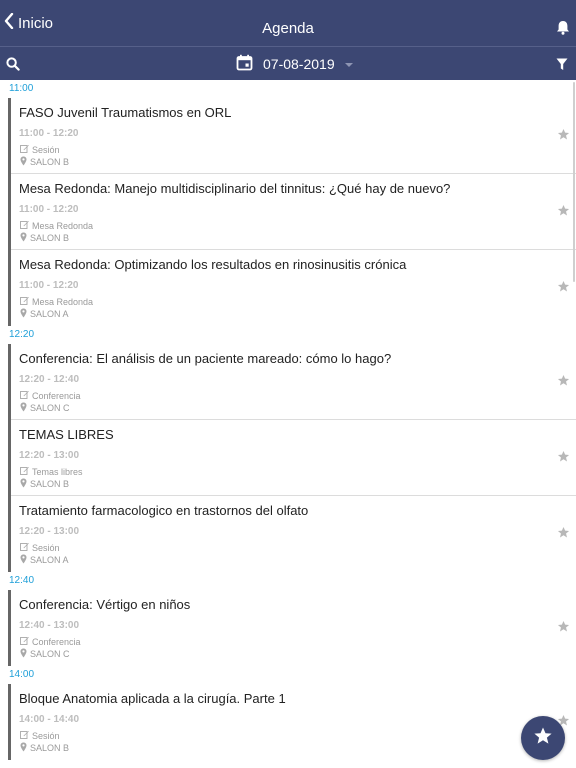 Image resolution: width=576 pixels, height=768 pixels. What do you see at coordinates (66, 434) in the screenshot?
I see `session-title: TEMAS LIBRES` at bounding box center [66, 434].